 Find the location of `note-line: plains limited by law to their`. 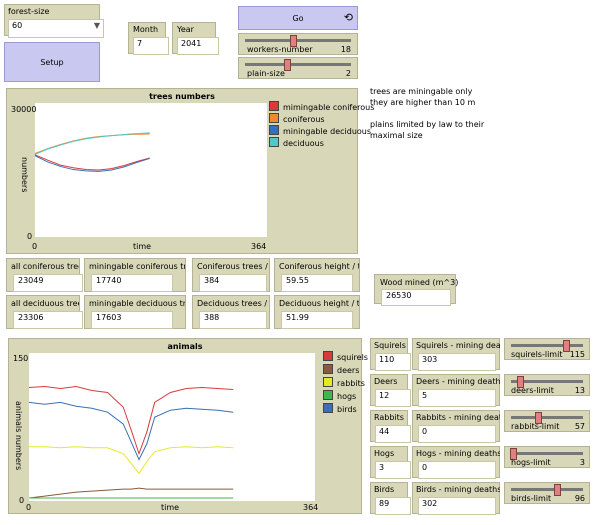

note-line: plains limited by law to their is located at coordinates (427, 124).